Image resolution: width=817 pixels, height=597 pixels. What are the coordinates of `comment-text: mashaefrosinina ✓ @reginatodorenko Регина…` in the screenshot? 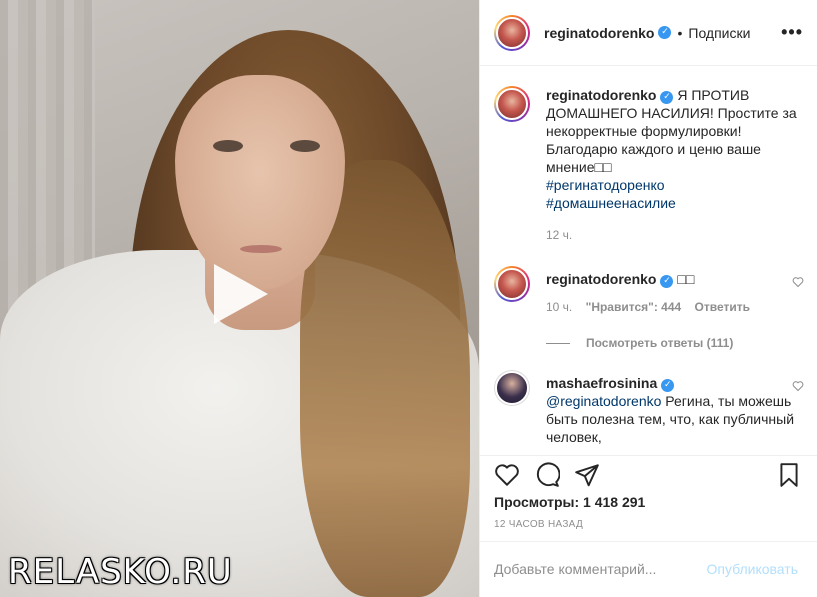 It's located at (675, 408).